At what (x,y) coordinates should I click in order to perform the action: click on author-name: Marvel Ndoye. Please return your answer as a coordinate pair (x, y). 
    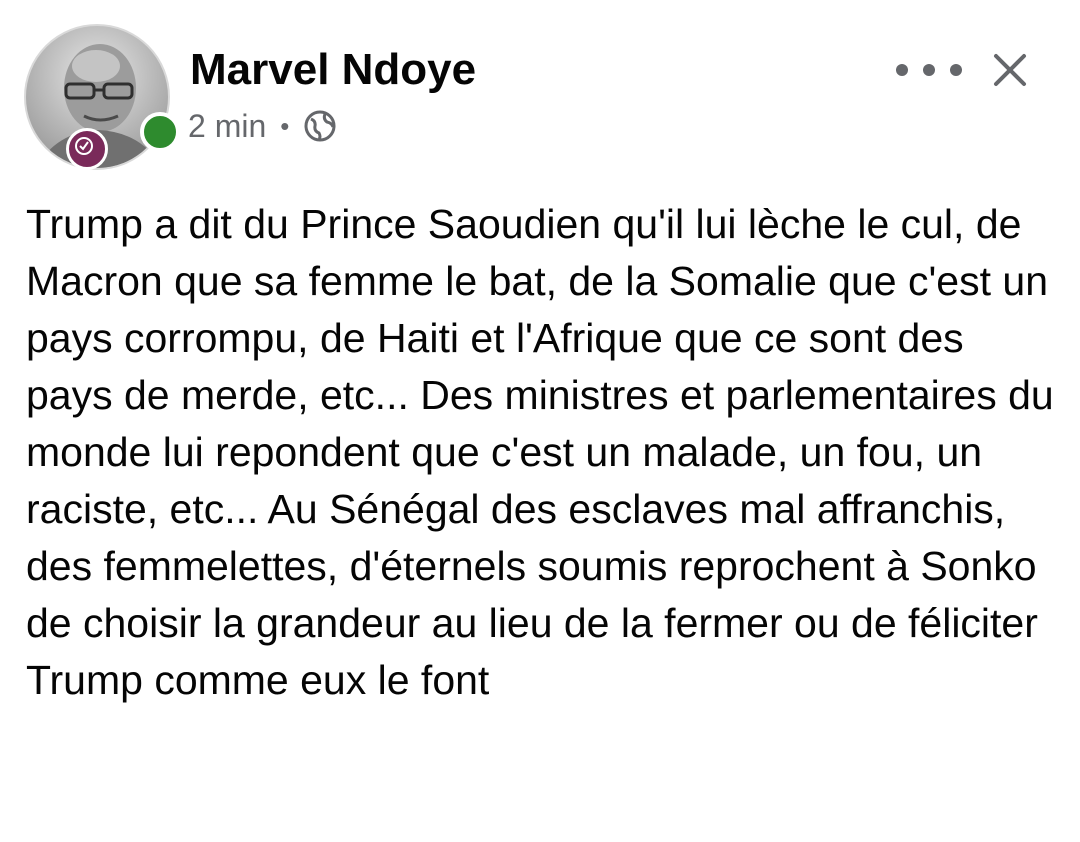
    Looking at the image, I should click on (333, 70).